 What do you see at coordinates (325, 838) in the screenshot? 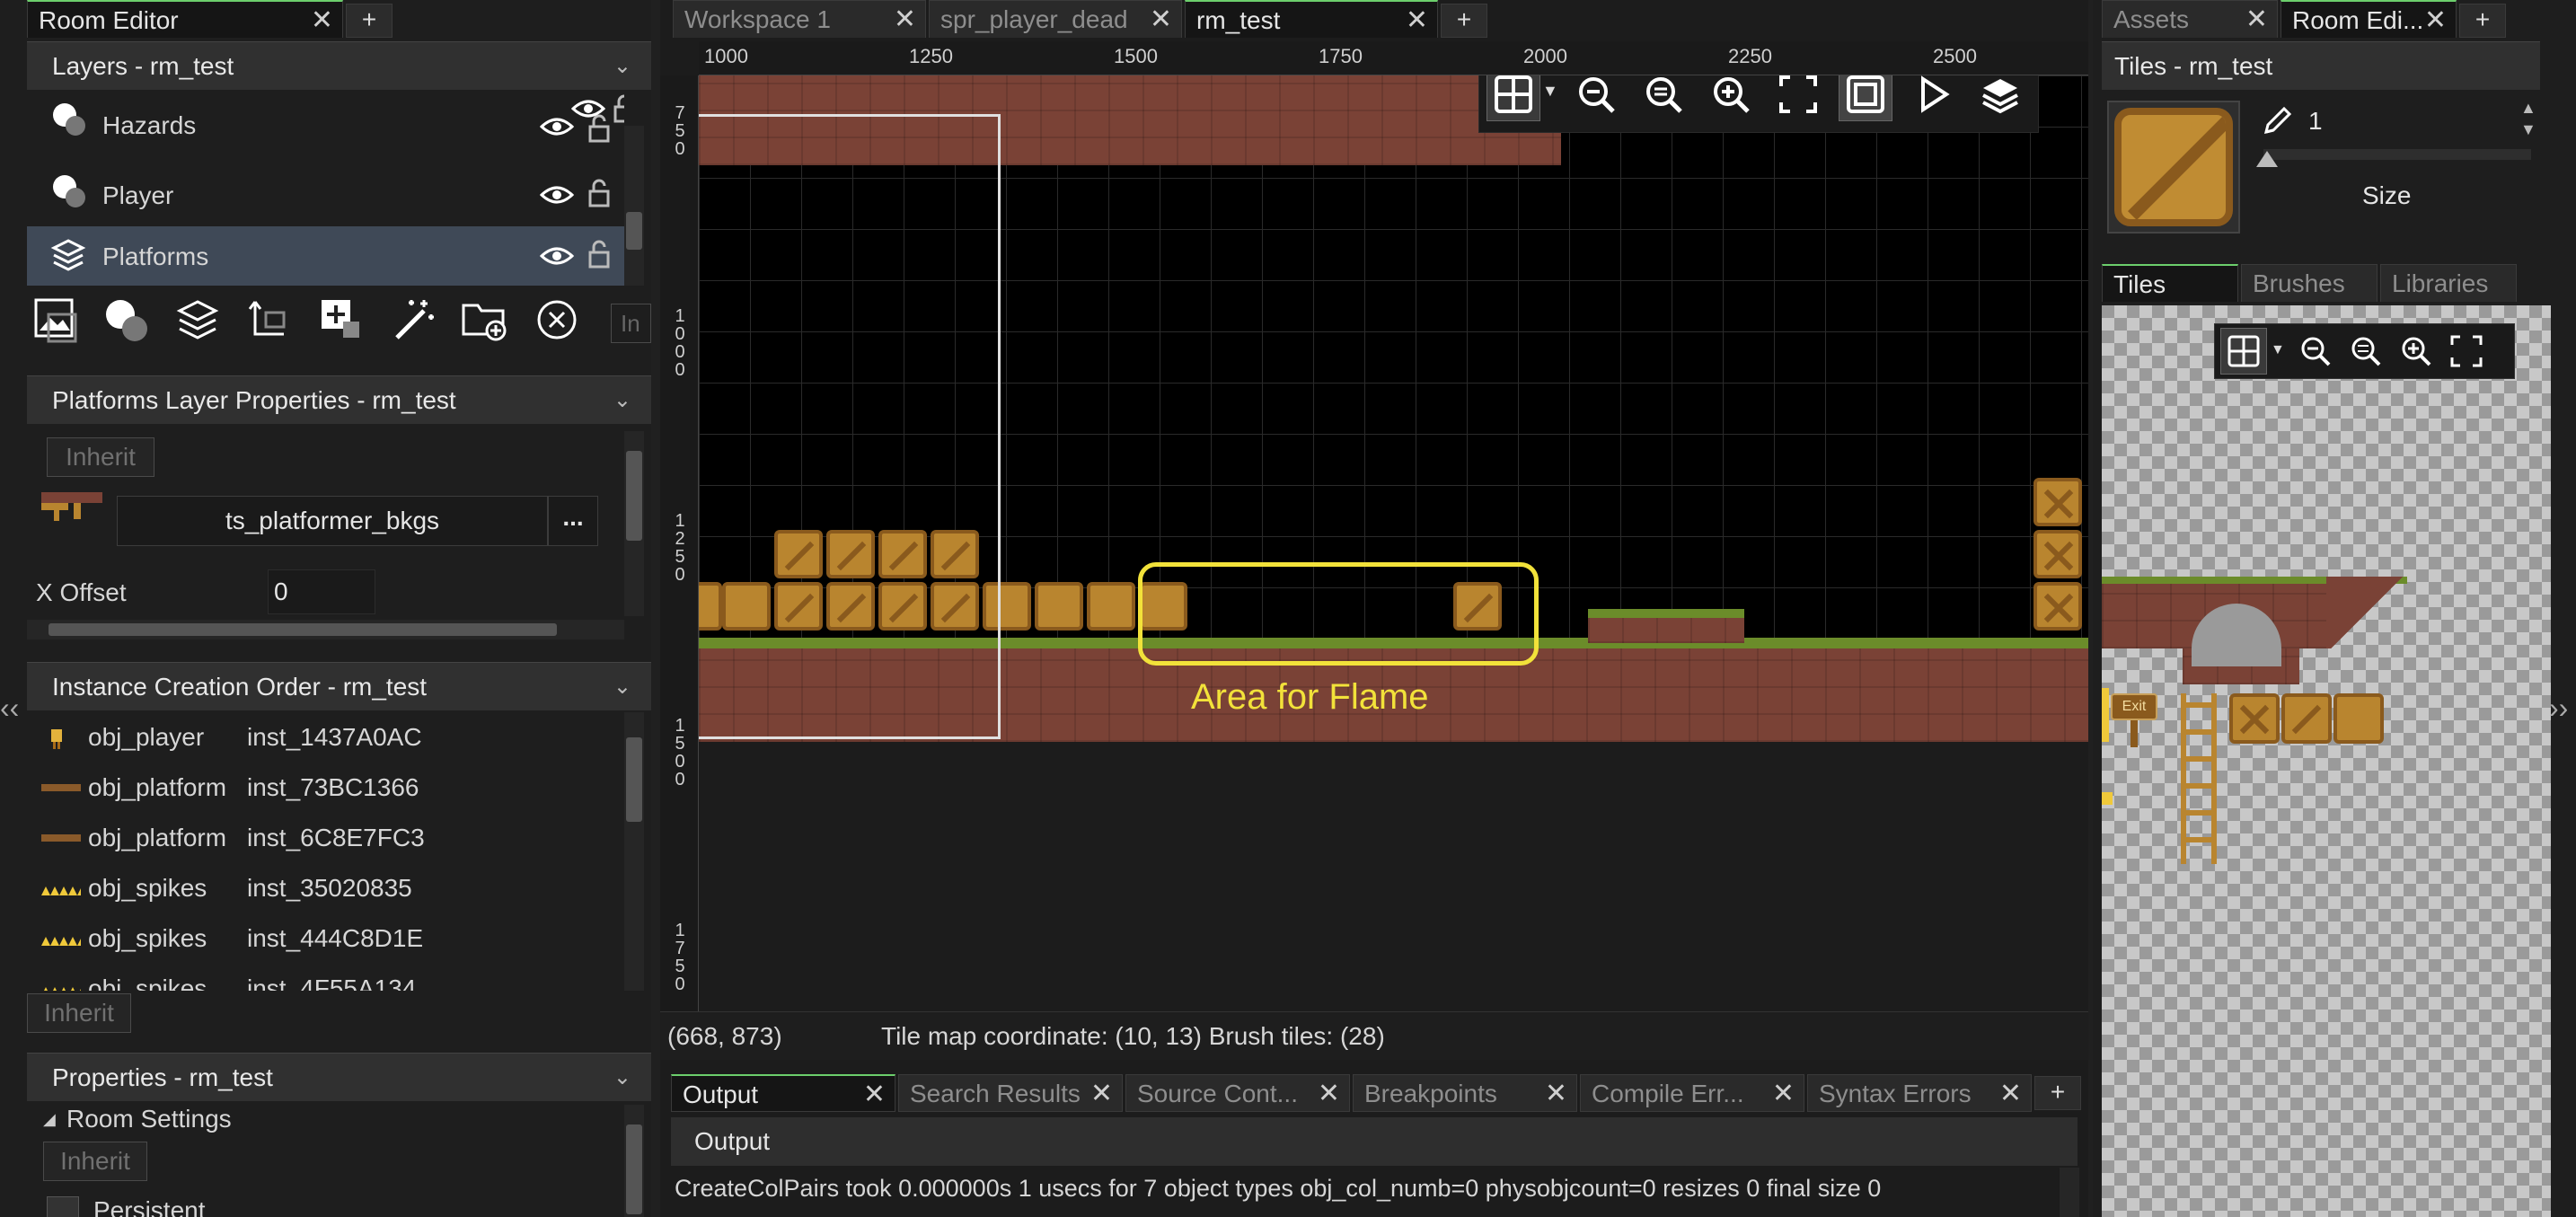
I see `list-item: obj_platform inst_6C8E7FC3` at bounding box center [325, 838].